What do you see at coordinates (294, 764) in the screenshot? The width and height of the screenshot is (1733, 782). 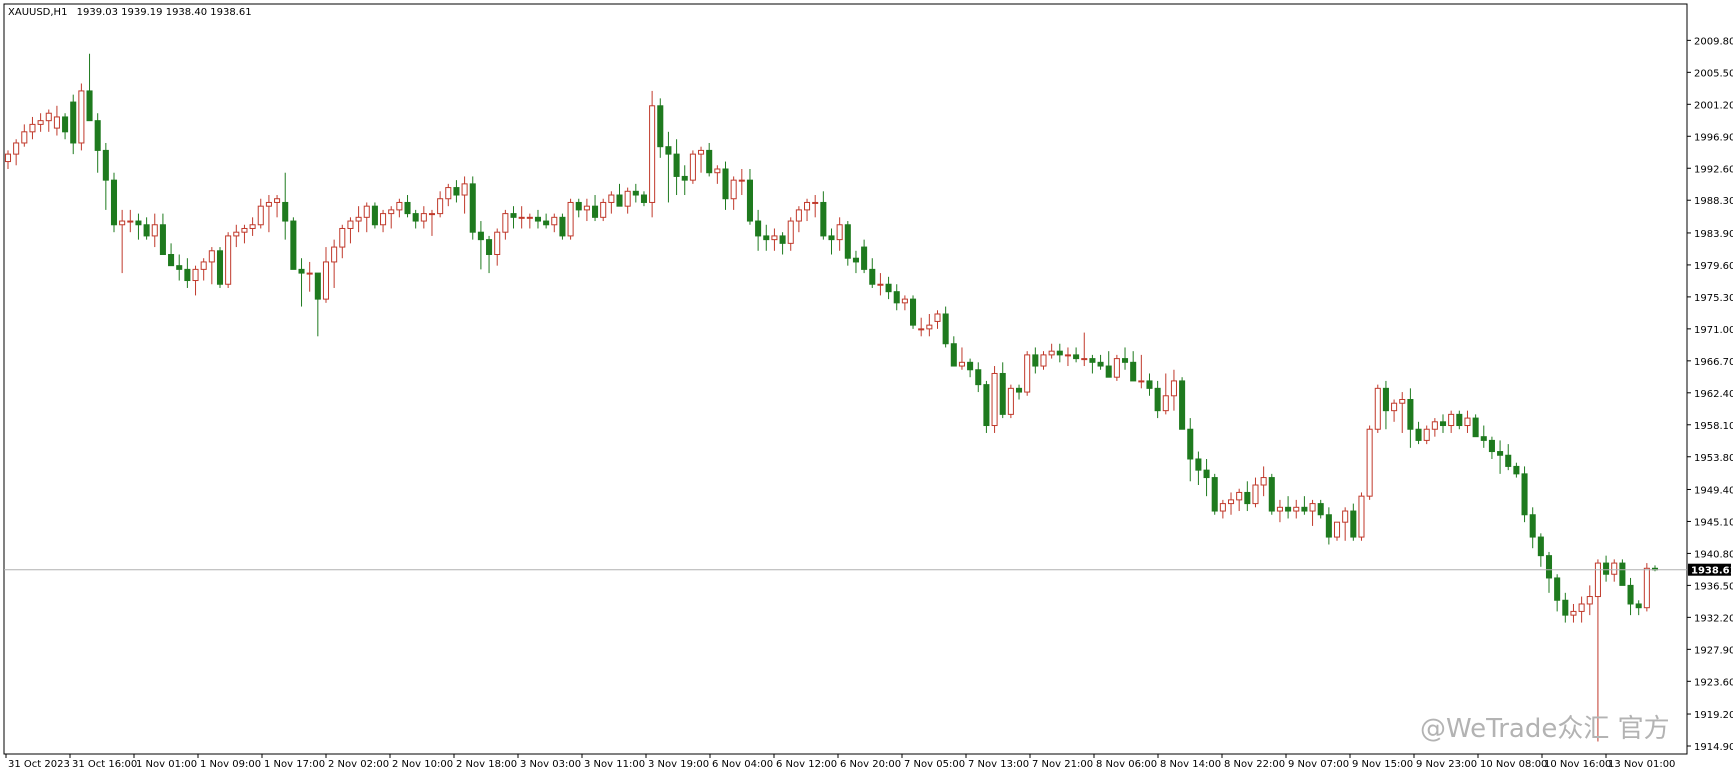 I see `x-tick-label: 1 Nov 17:00` at bounding box center [294, 764].